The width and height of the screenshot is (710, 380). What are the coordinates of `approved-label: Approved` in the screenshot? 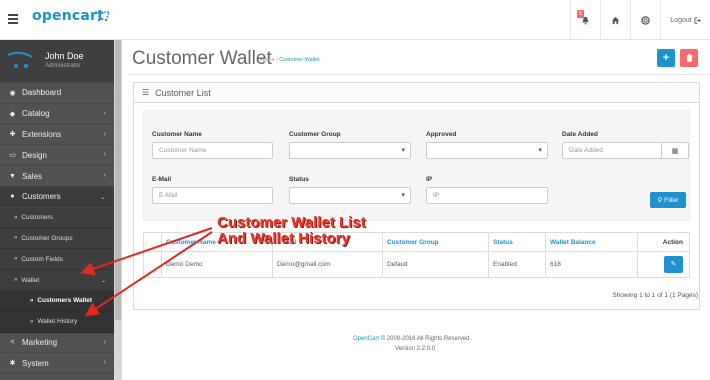 It's located at (441, 134).